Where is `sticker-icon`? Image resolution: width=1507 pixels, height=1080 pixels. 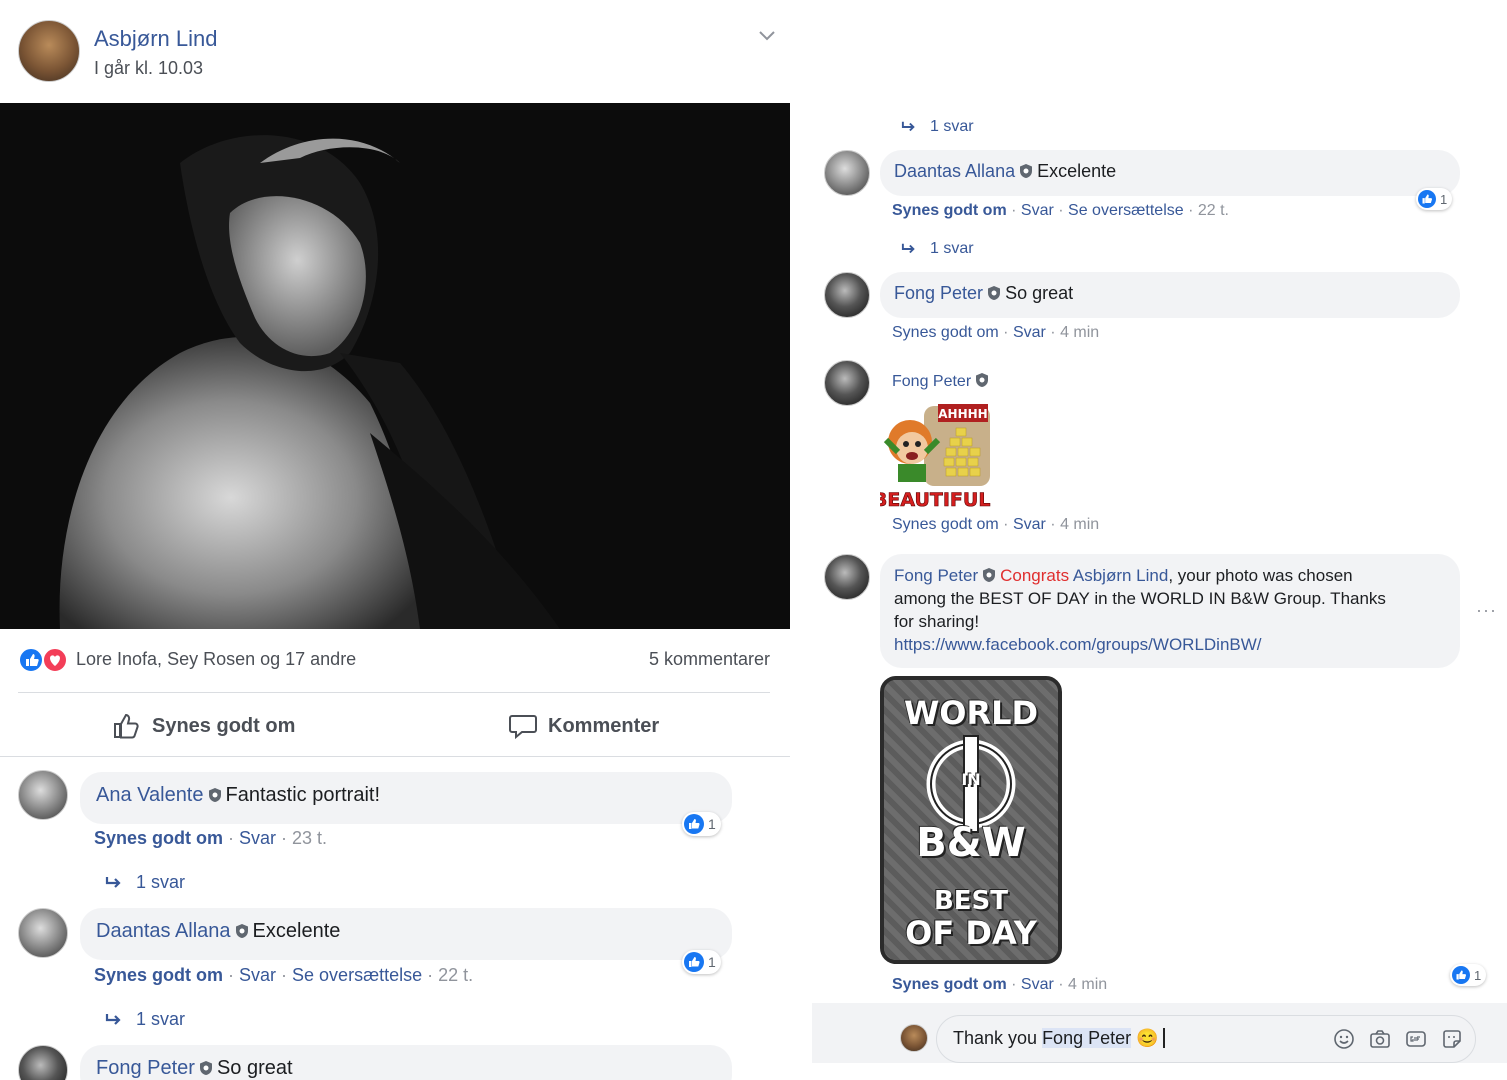 sticker-icon is located at coordinates (1452, 1039).